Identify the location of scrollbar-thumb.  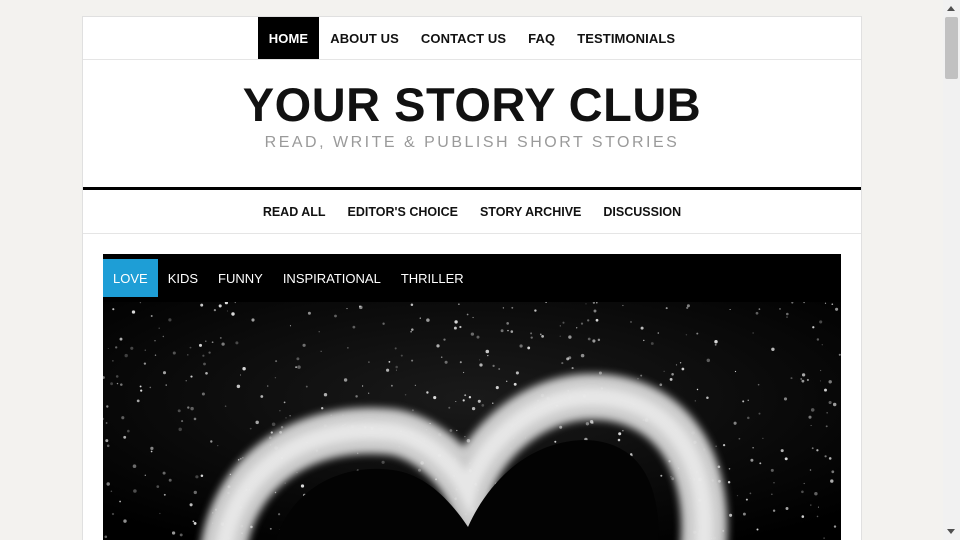
(951, 48).